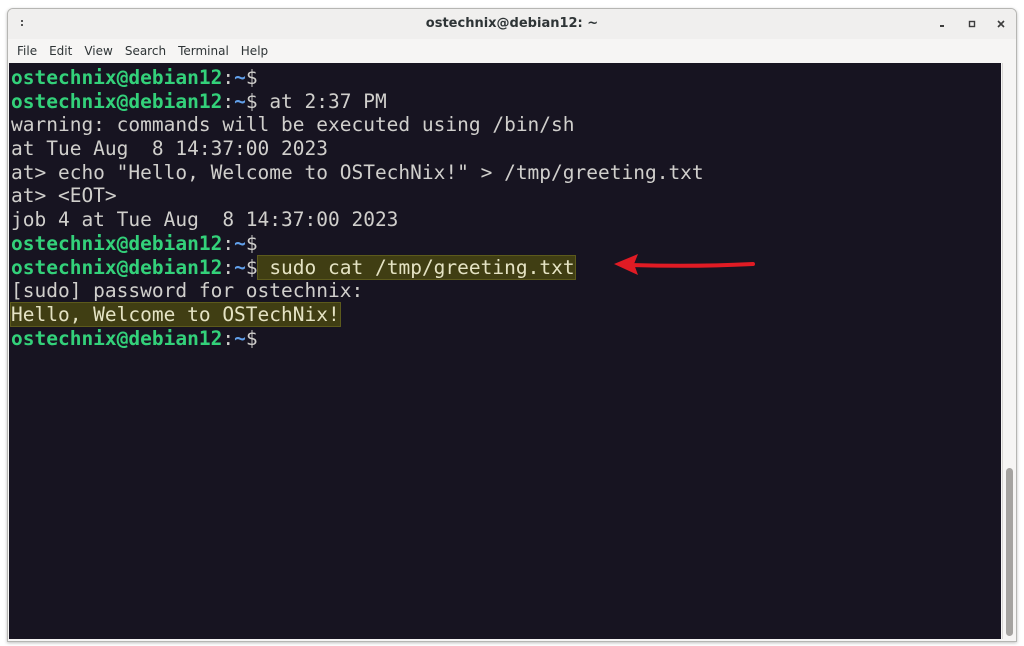 The width and height of the screenshot is (1024, 646). What do you see at coordinates (1009, 351) in the screenshot?
I see `scrollbar` at bounding box center [1009, 351].